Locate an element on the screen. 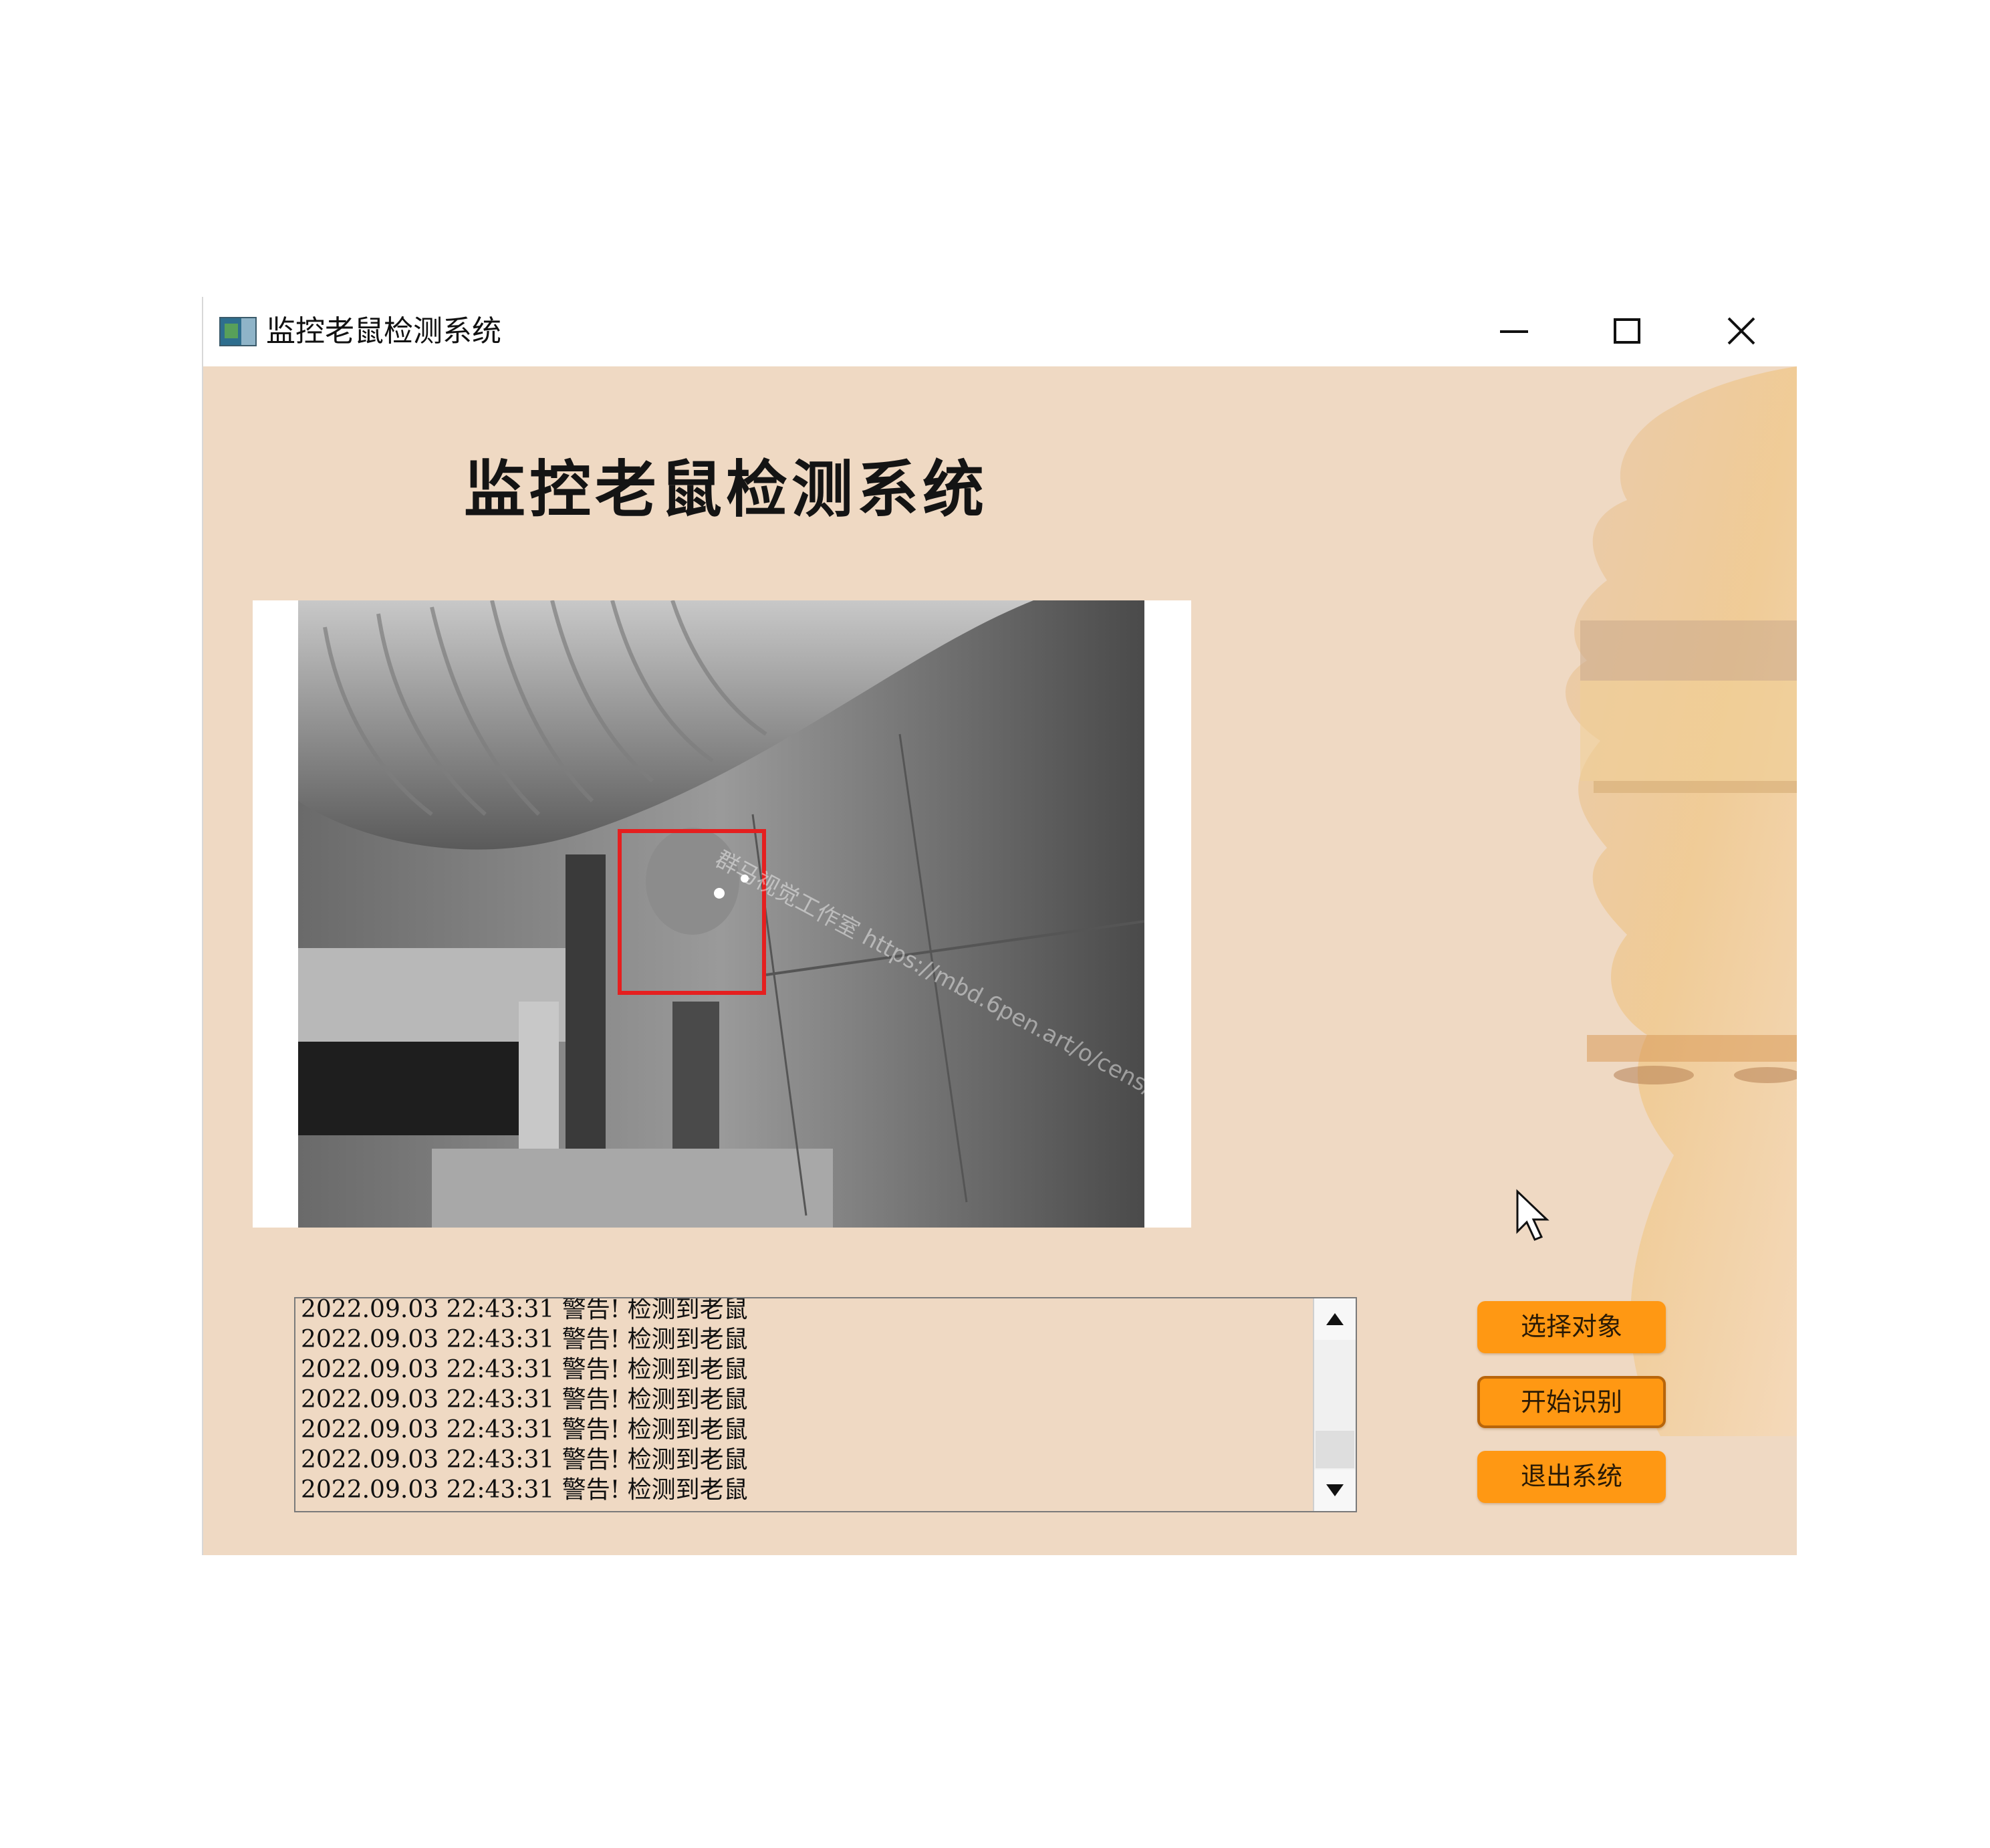 The width and height of the screenshot is (1990, 1848). scroll-up-button is located at coordinates (1335, 1319).